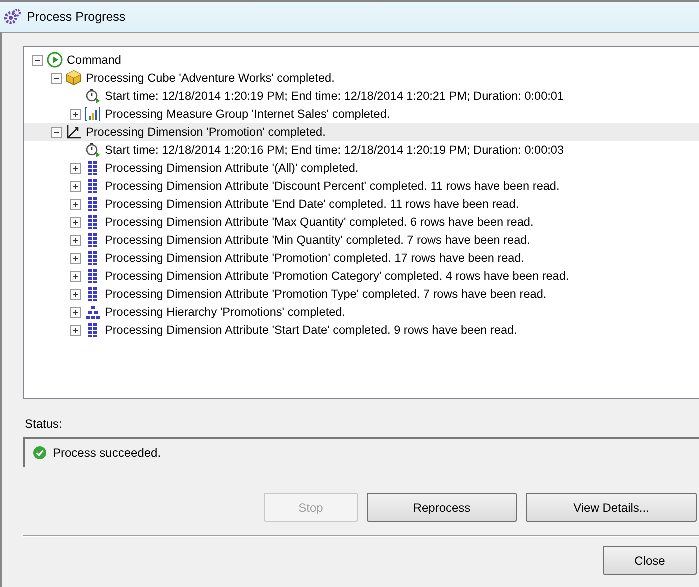 This screenshot has height=587, width=699. I want to click on close-button: Close, so click(650, 560).